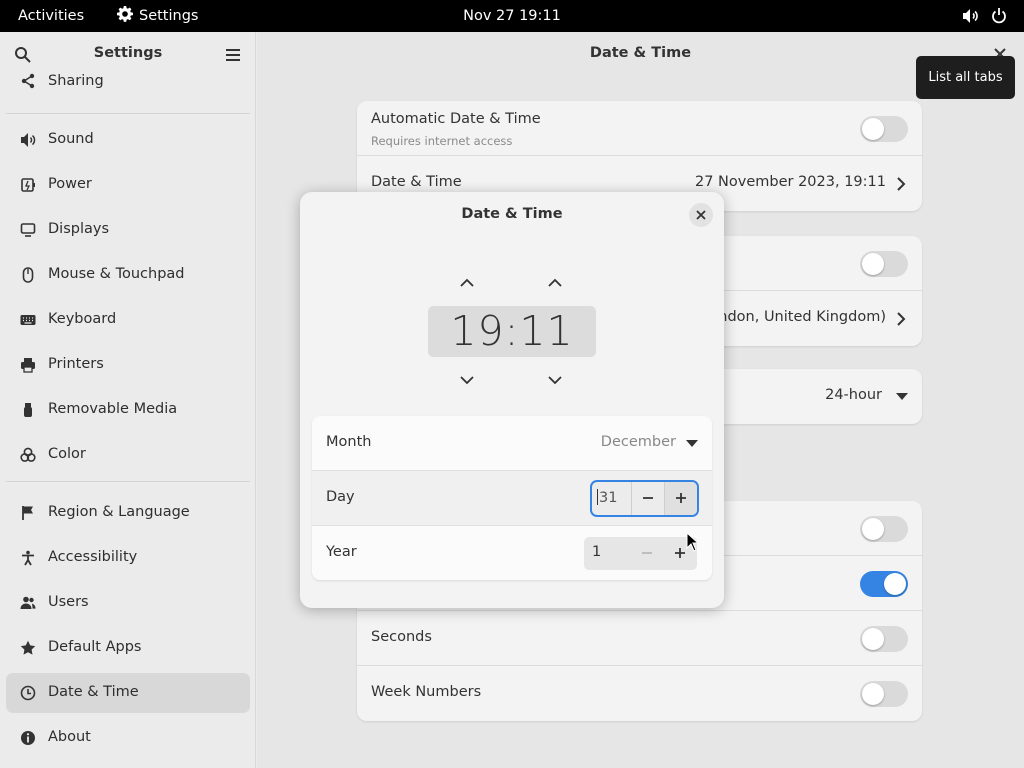 The height and width of the screenshot is (768, 1024). I want to click on sidebar-item-removable-media: Removable Media, so click(128, 410).